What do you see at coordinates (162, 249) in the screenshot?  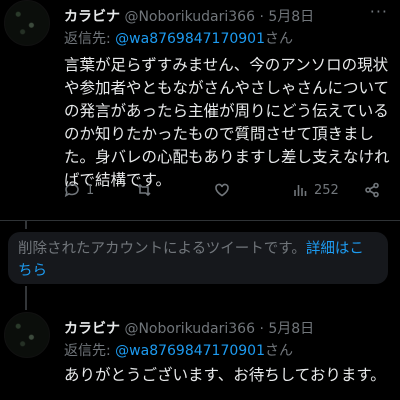 I see `deleted-notice-text: 削除されたアカウントによるツイートです。` at bounding box center [162, 249].